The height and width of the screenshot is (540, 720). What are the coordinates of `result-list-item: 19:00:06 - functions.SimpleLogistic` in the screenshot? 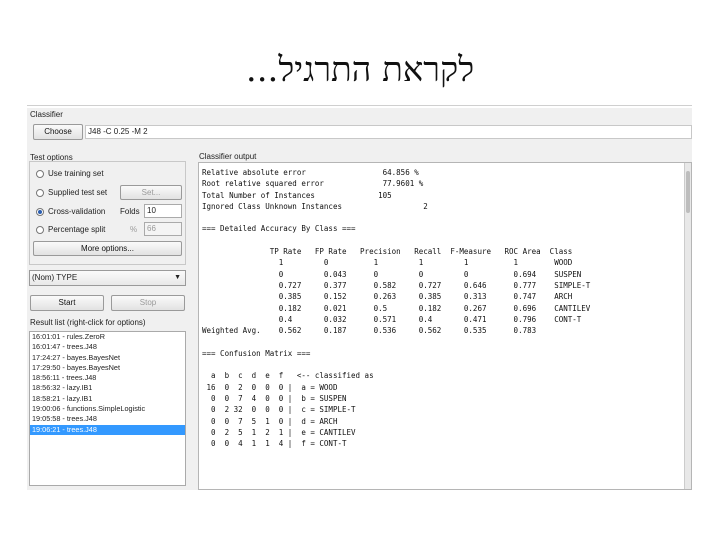 It's located at (107, 409).